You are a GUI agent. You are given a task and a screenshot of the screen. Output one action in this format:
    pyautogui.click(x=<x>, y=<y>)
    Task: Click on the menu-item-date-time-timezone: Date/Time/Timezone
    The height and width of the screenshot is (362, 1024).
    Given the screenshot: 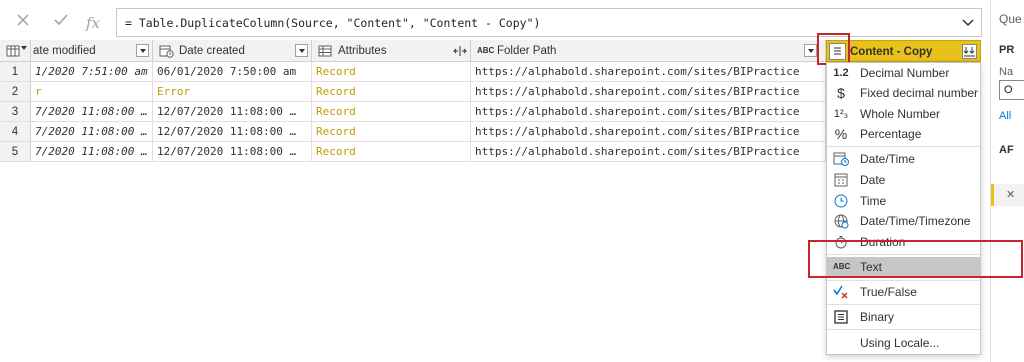 What is the action you would take?
    pyautogui.click(x=903, y=221)
    